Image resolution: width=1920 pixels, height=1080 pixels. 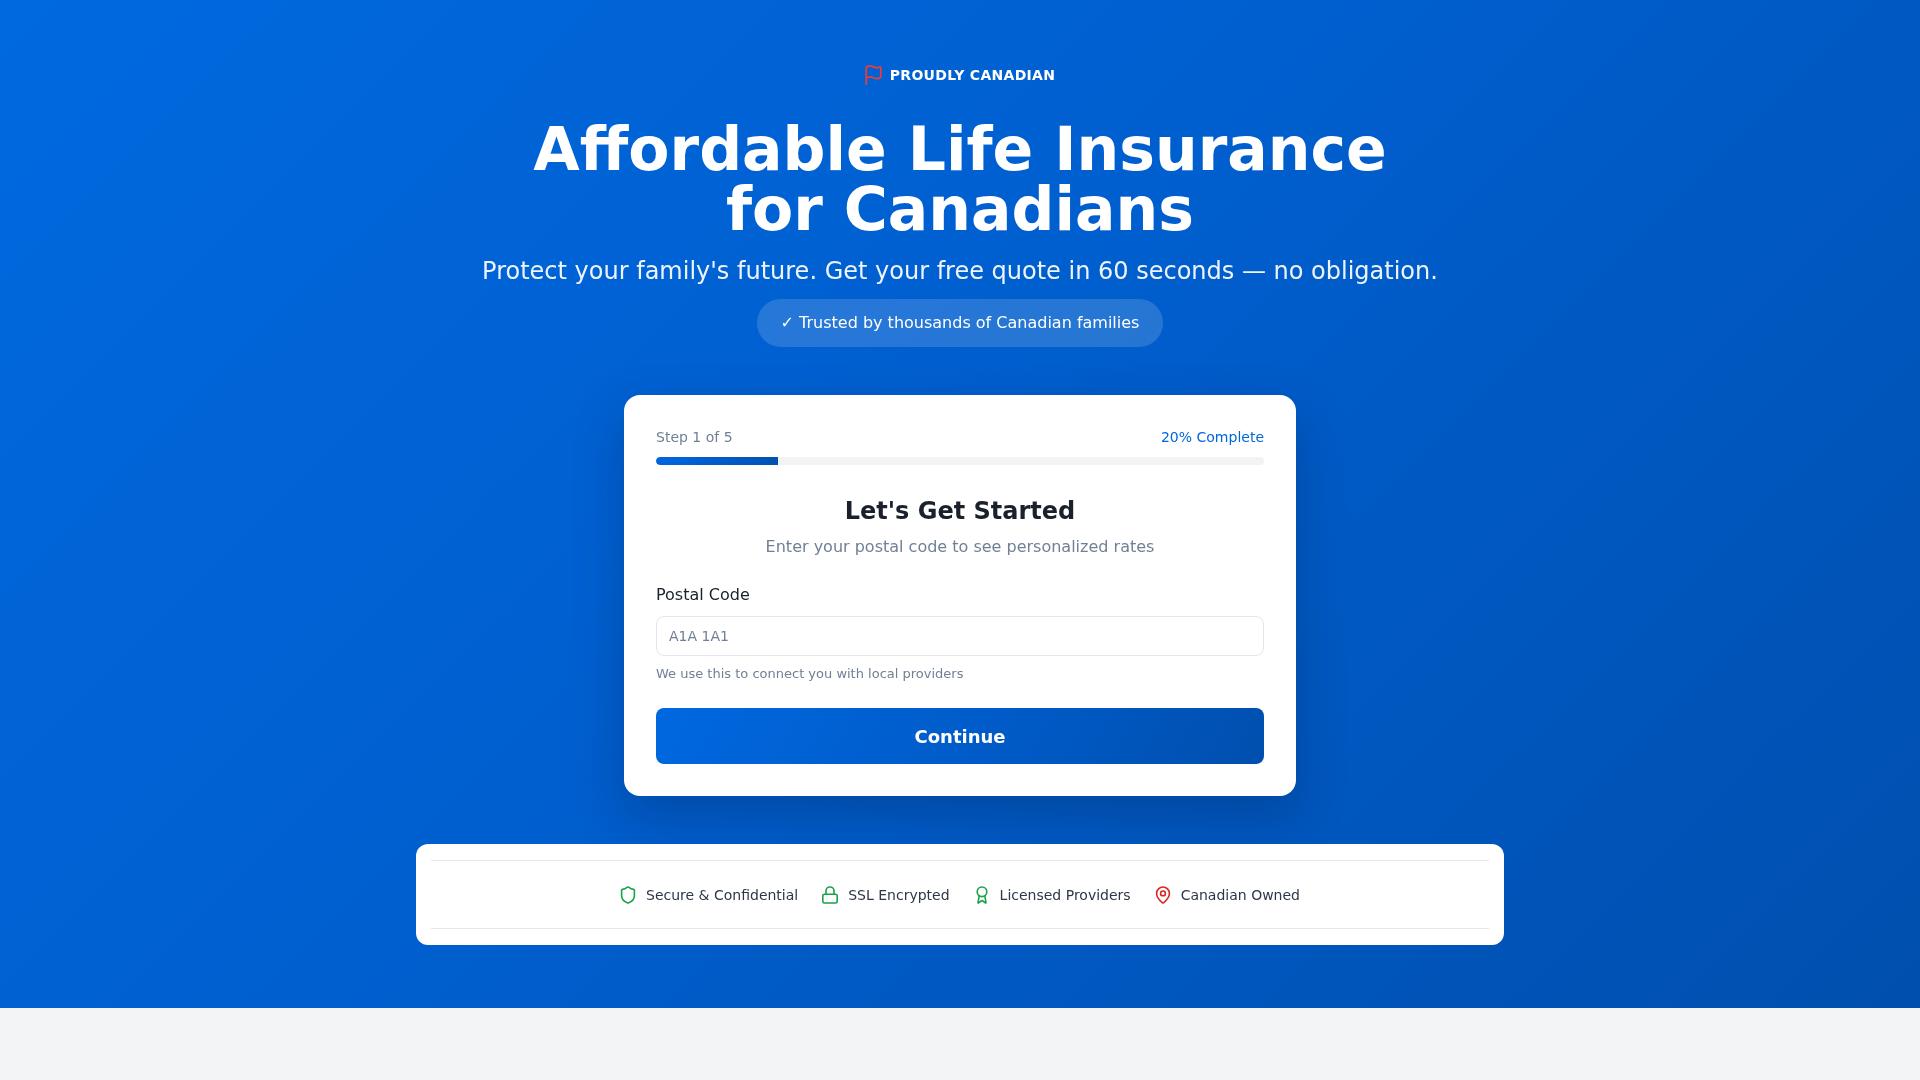 I want to click on flag-icon, so click(x=873, y=75).